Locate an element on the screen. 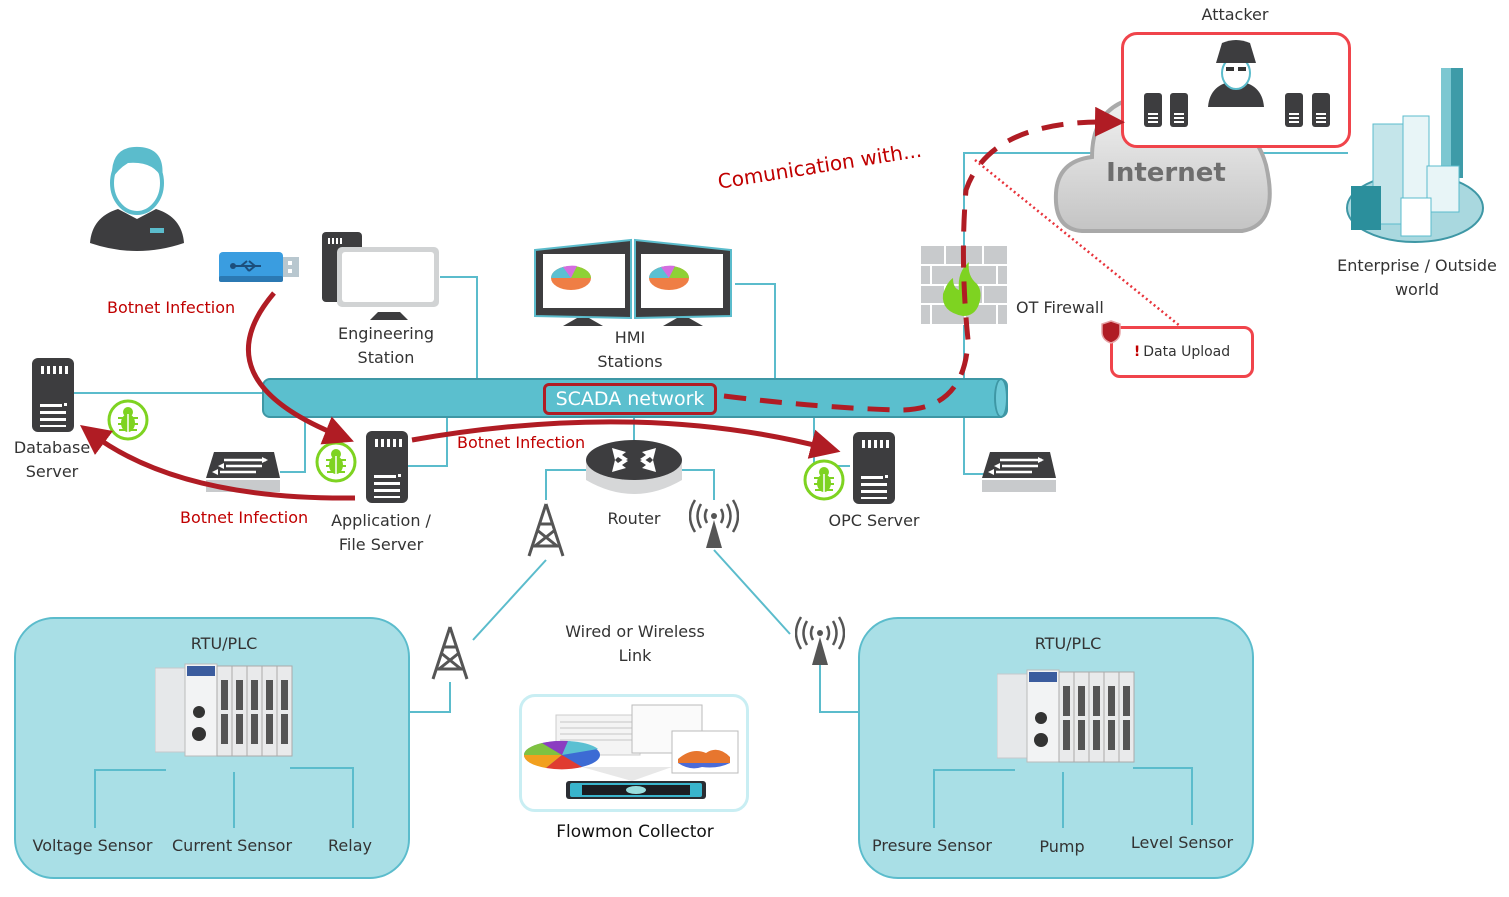 Image resolution: width=1509 pixels, height=897 pixels. botnet-label-usb: Botnet Infection is located at coordinates (171, 307).